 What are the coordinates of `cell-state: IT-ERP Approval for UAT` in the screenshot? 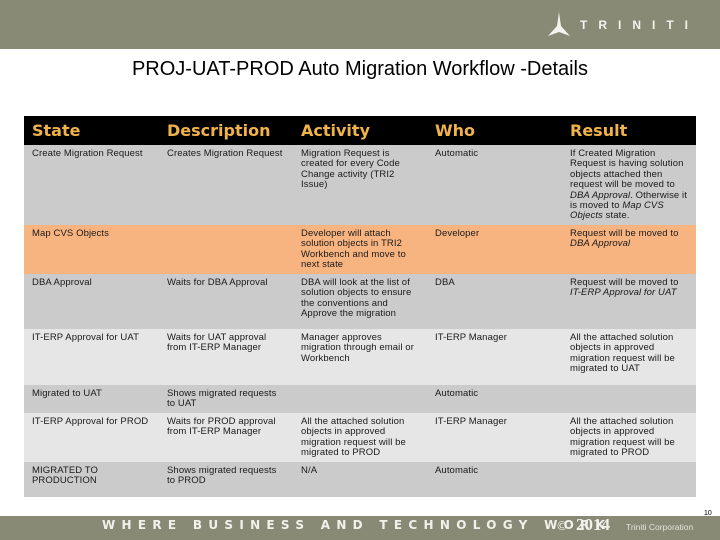 It's located at (91, 357).